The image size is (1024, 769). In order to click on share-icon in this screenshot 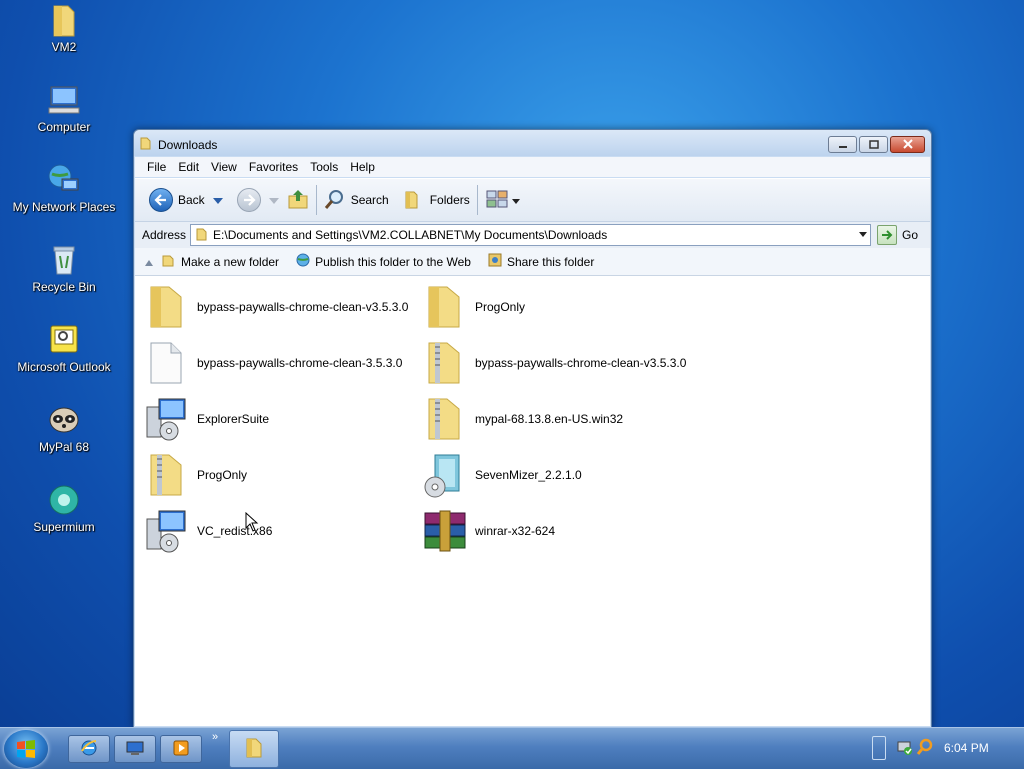, I will do `click(495, 261)`.